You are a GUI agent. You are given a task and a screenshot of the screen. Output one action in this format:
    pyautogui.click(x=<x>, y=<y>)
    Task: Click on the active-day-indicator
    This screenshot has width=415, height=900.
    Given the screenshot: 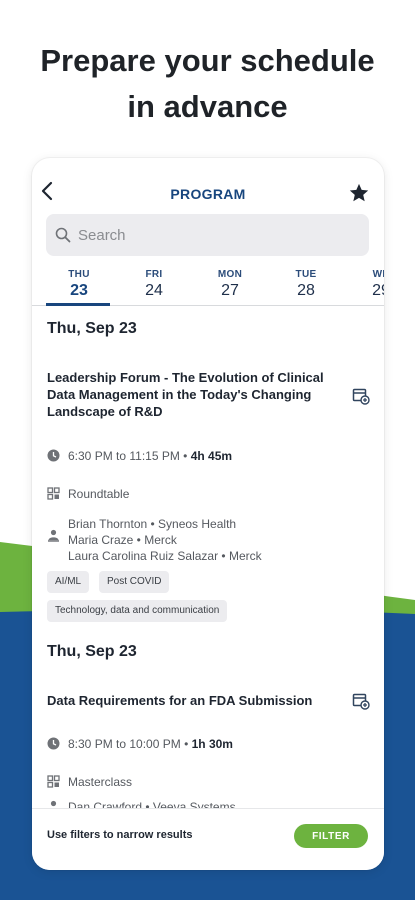 What is the action you would take?
    pyautogui.click(x=78, y=304)
    